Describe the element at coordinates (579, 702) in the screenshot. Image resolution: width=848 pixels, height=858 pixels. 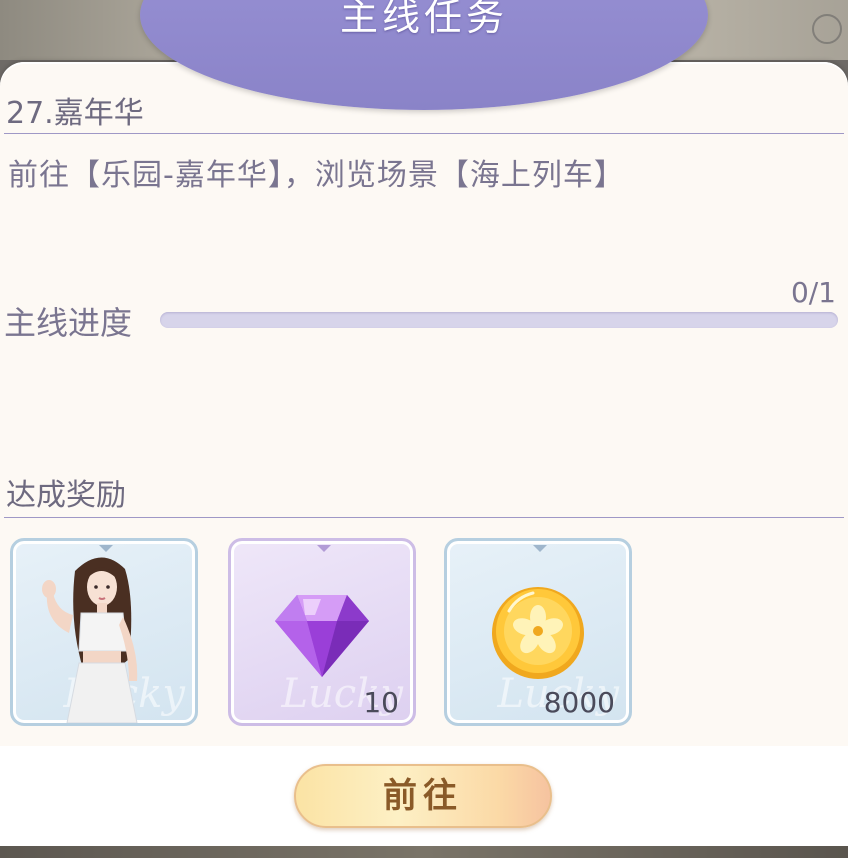
I see `reward-quantity: 8000` at that location.